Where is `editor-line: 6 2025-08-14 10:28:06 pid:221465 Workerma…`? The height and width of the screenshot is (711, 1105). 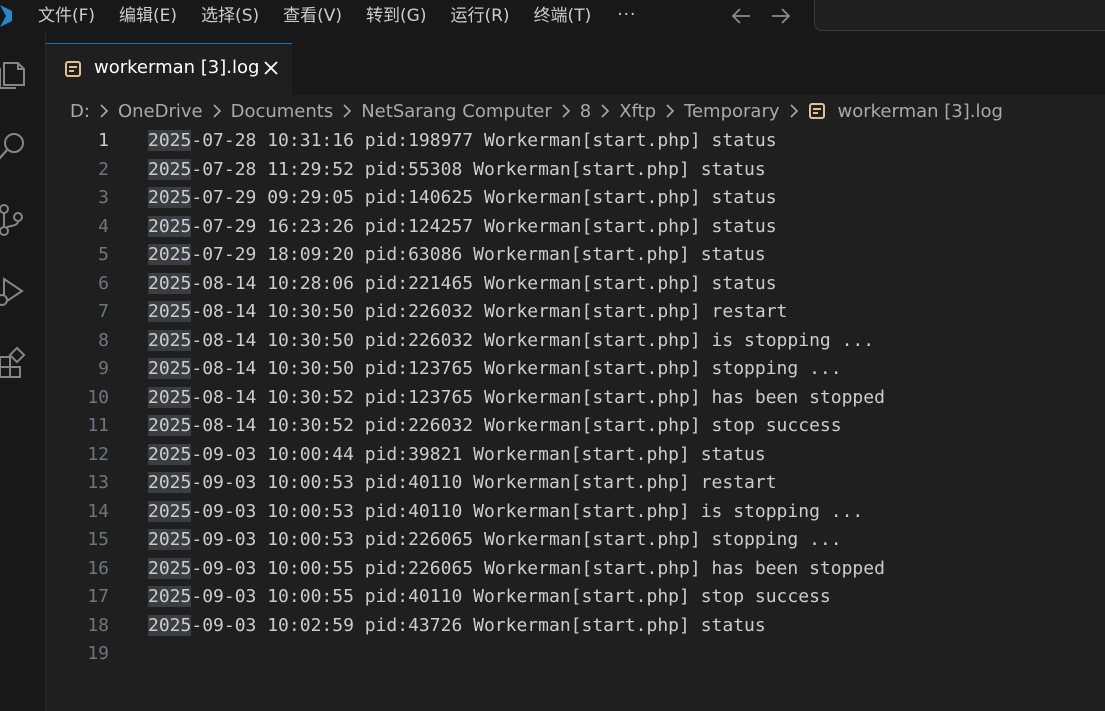 editor-line: 6 2025-08-14 10:28:06 pid:221465 Workerma… is located at coordinates (575, 284).